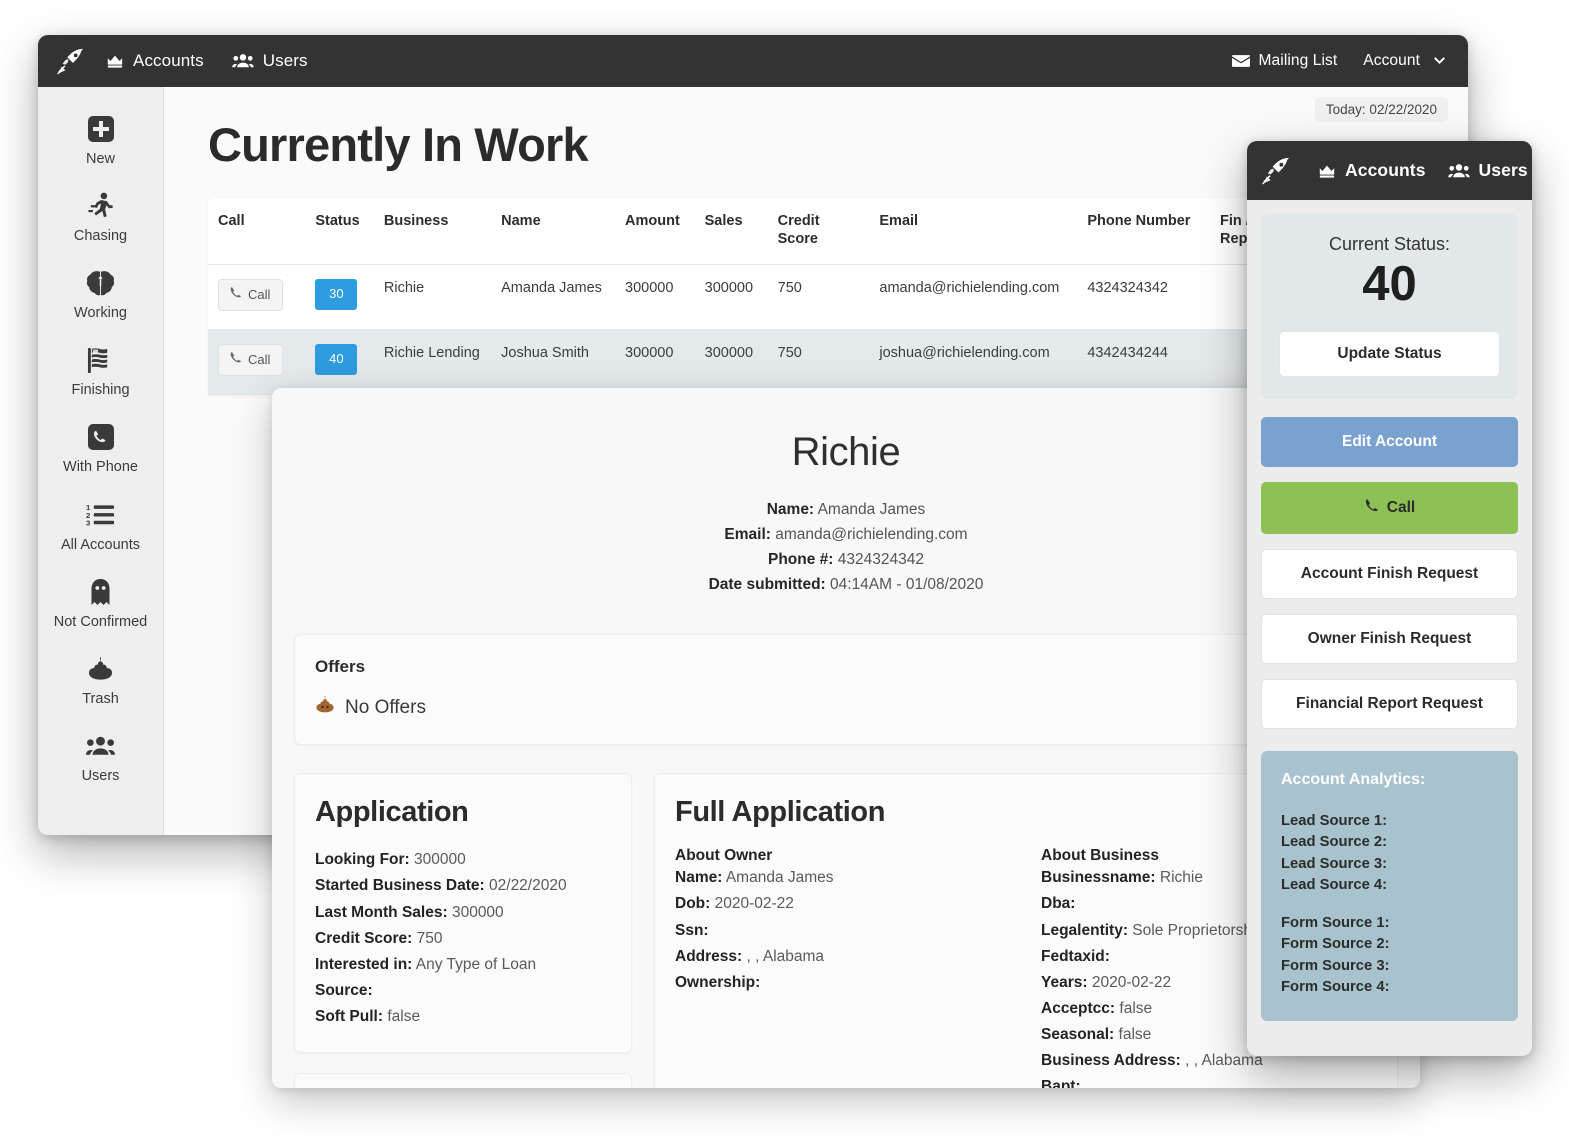 This screenshot has width=1569, height=1136. I want to click on nav-item-users: Users, so click(269, 61).